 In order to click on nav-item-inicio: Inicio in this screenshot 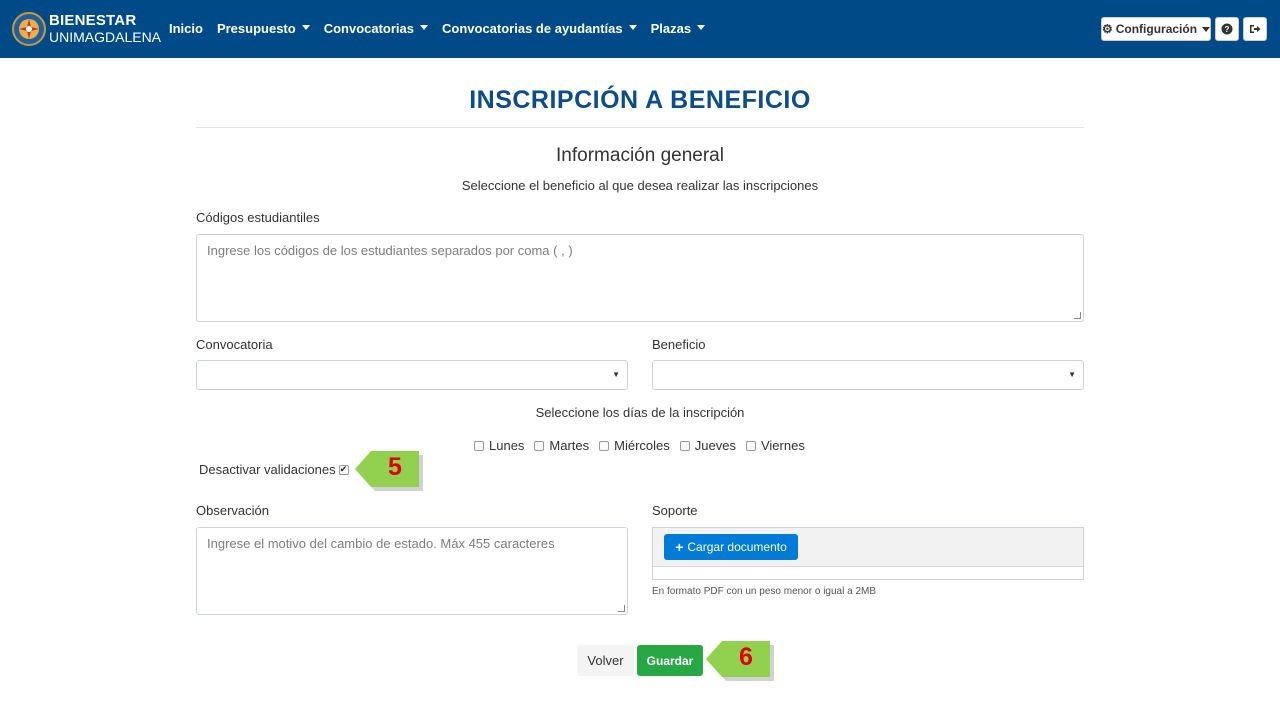, I will do `click(186, 28)`.